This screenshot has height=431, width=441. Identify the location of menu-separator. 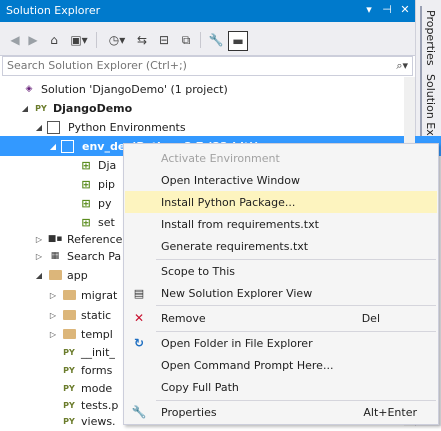
(296, 305).